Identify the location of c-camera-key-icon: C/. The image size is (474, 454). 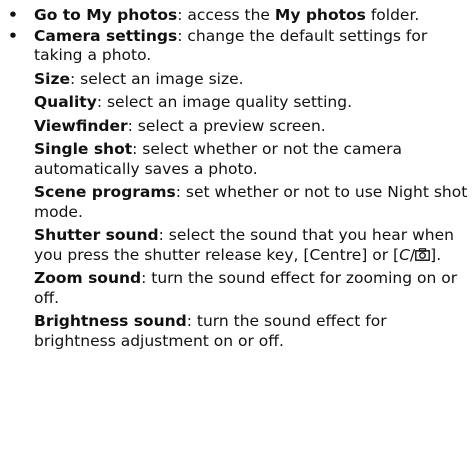
(415, 255).